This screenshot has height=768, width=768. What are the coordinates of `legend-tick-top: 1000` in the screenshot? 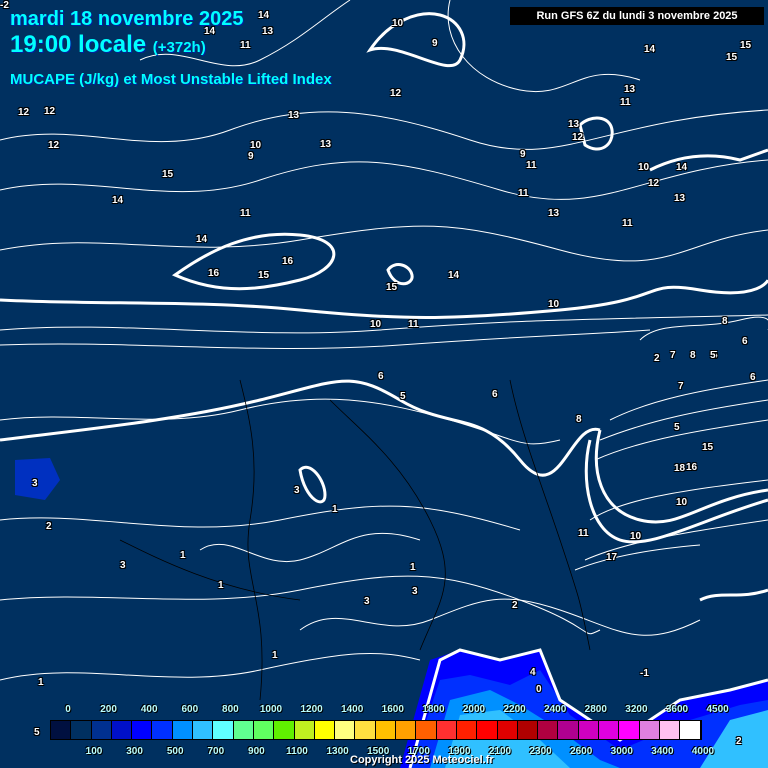 It's located at (271, 709).